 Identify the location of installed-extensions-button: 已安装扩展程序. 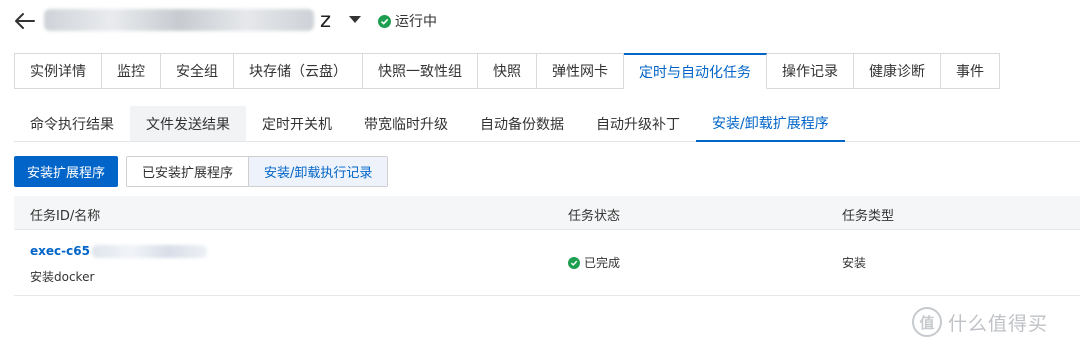
(188, 171).